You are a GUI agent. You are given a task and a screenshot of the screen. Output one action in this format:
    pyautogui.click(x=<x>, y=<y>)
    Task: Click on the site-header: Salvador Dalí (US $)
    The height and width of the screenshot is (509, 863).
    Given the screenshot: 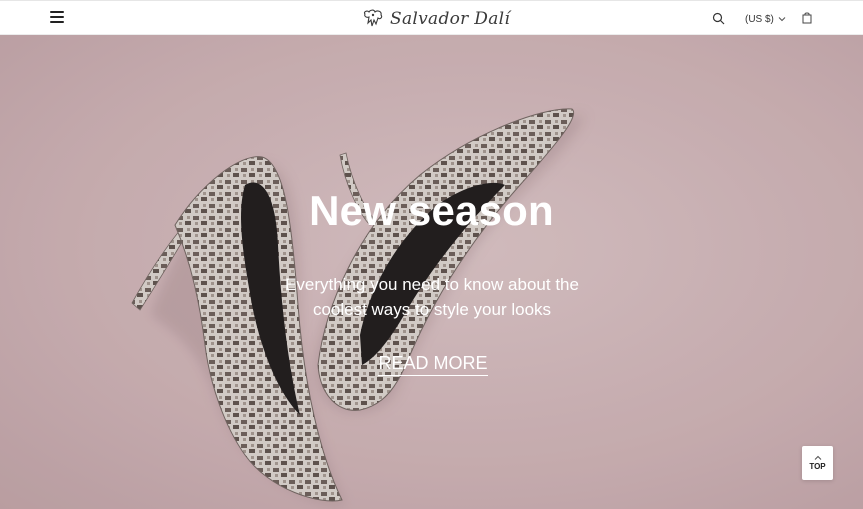 What is the action you would take?
    pyautogui.click(x=431, y=17)
    